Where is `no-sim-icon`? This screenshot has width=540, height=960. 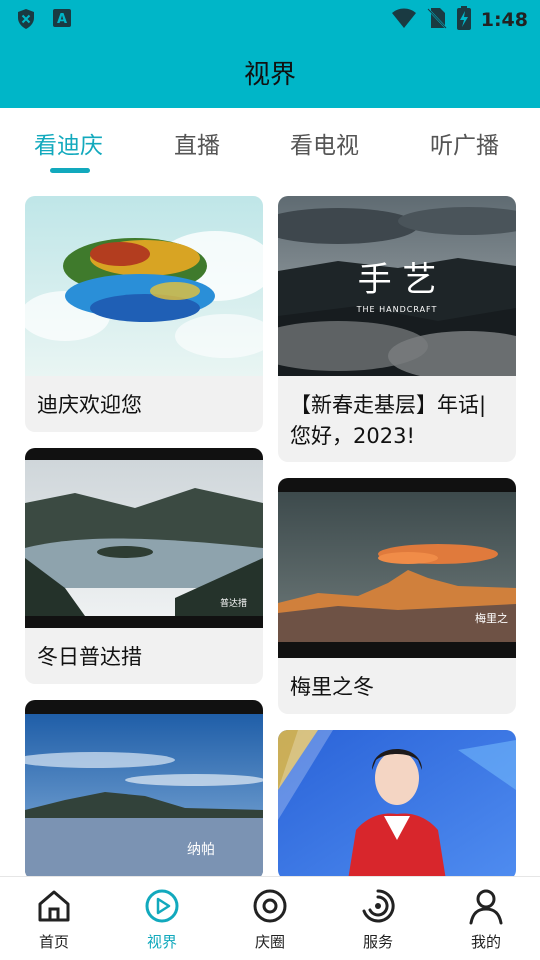
no-sim-icon is located at coordinates (437, 20).